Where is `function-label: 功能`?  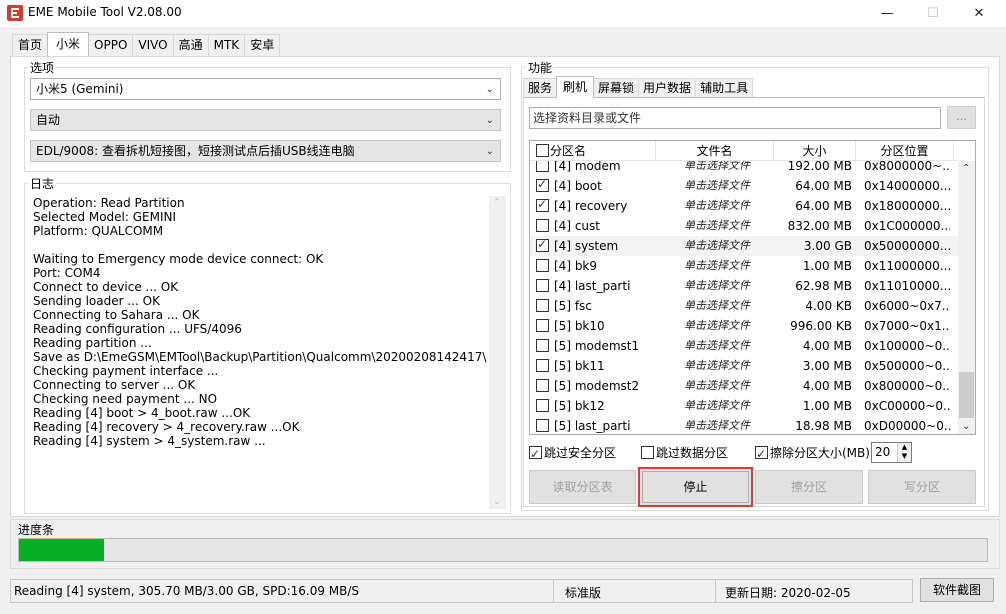
function-label: 功能 is located at coordinates (540, 67).